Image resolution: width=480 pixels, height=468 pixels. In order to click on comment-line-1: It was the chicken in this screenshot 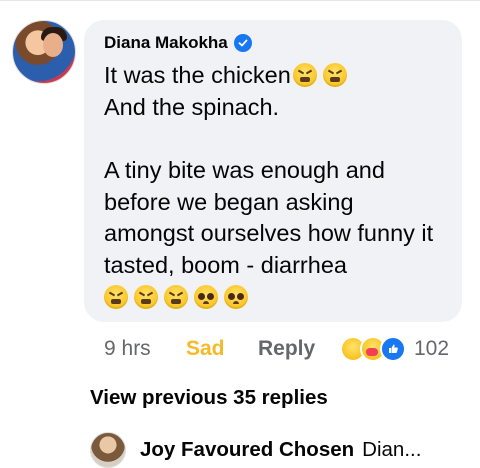, I will do `click(279, 76)`.